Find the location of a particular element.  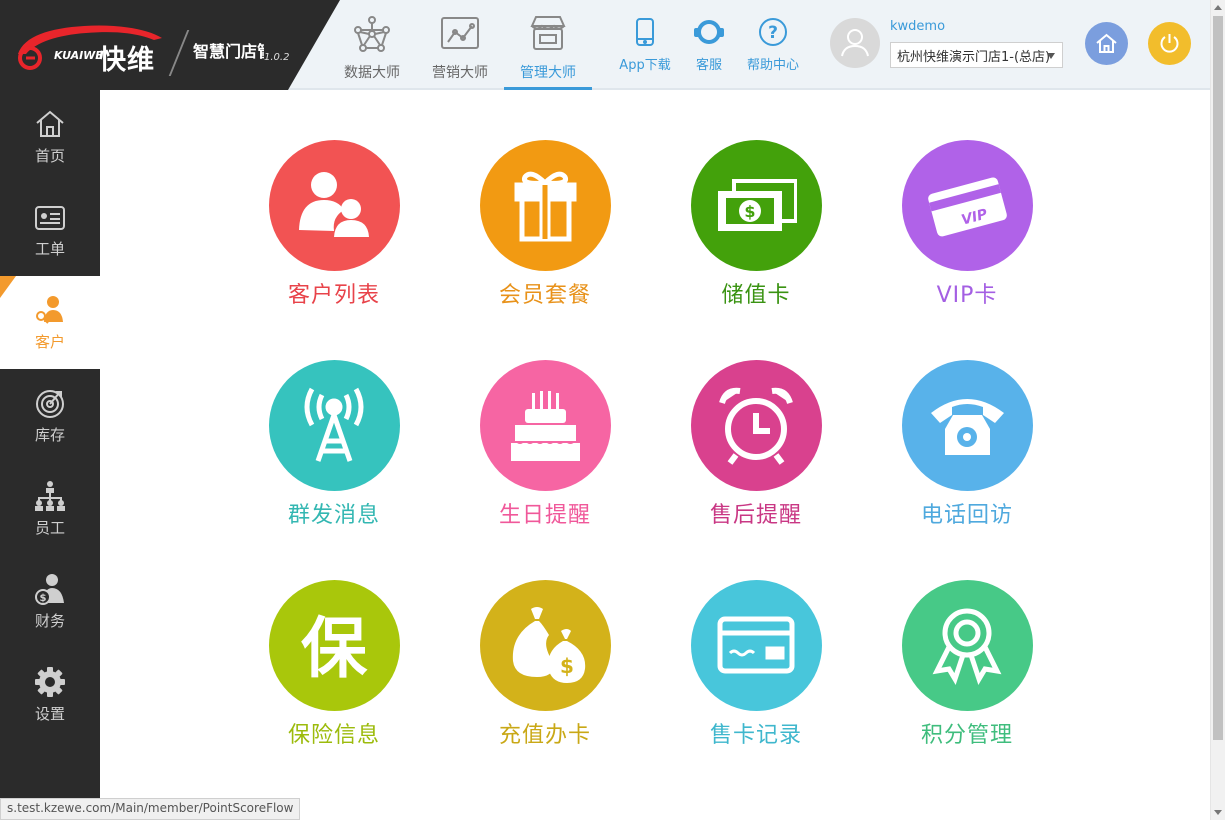

sidebar-item-label: 员工 is located at coordinates (49, 528).